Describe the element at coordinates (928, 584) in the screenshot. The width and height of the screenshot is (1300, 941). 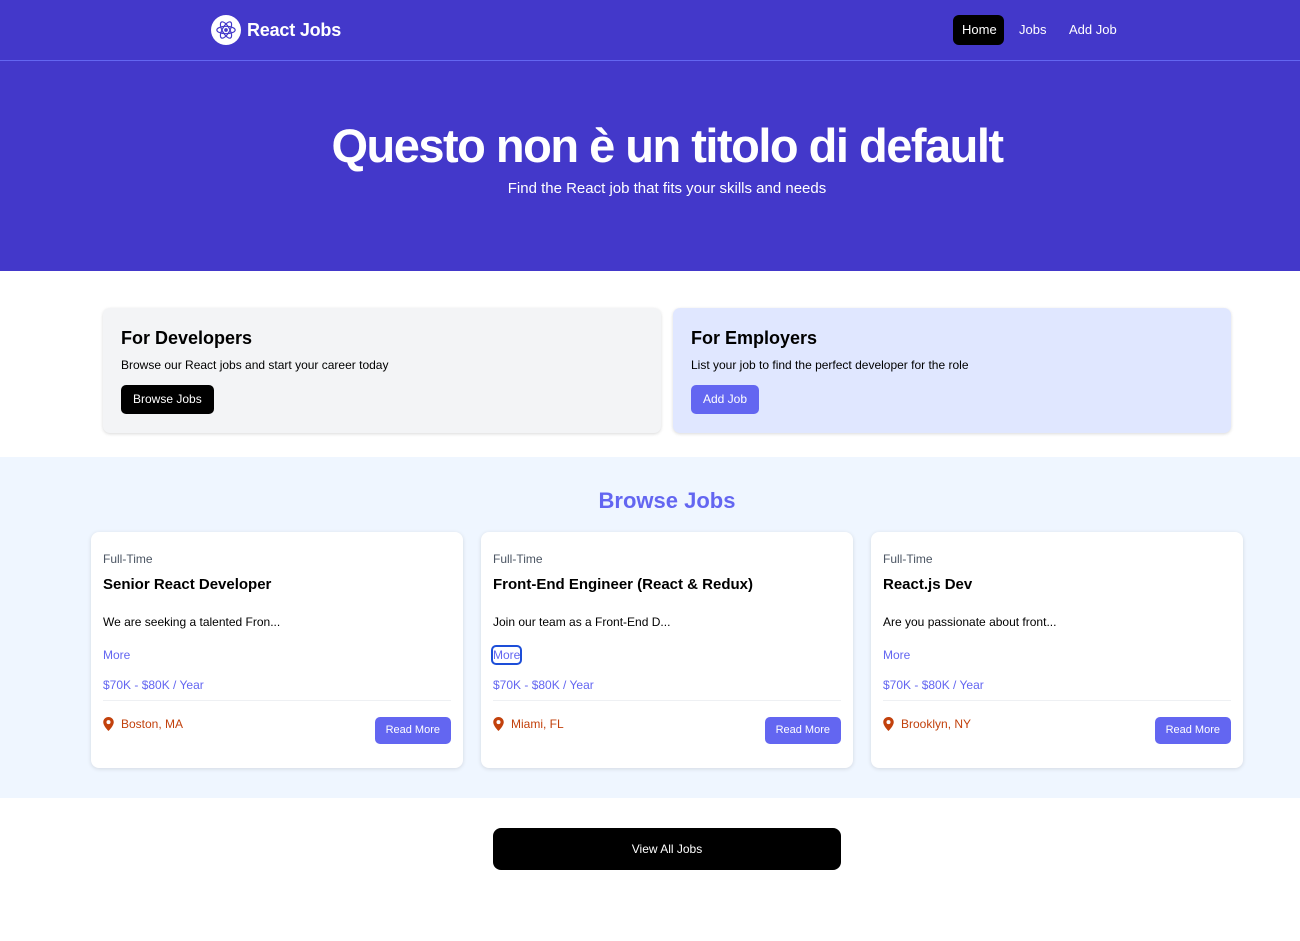
I see `job-title: React.js Dev` at that location.